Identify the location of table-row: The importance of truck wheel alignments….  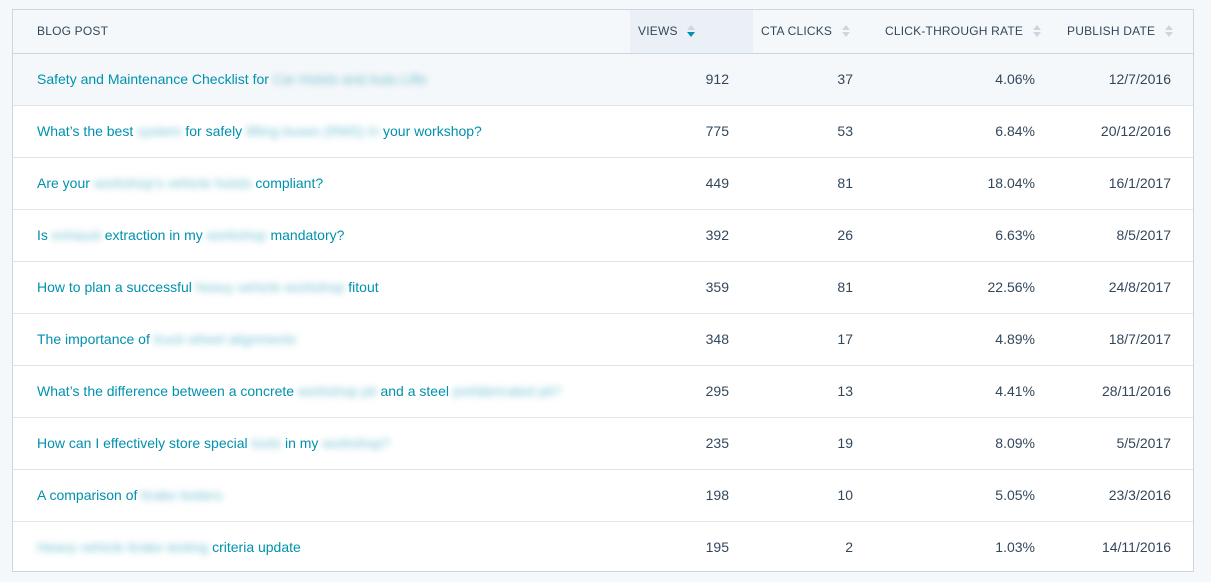
(603, 339).